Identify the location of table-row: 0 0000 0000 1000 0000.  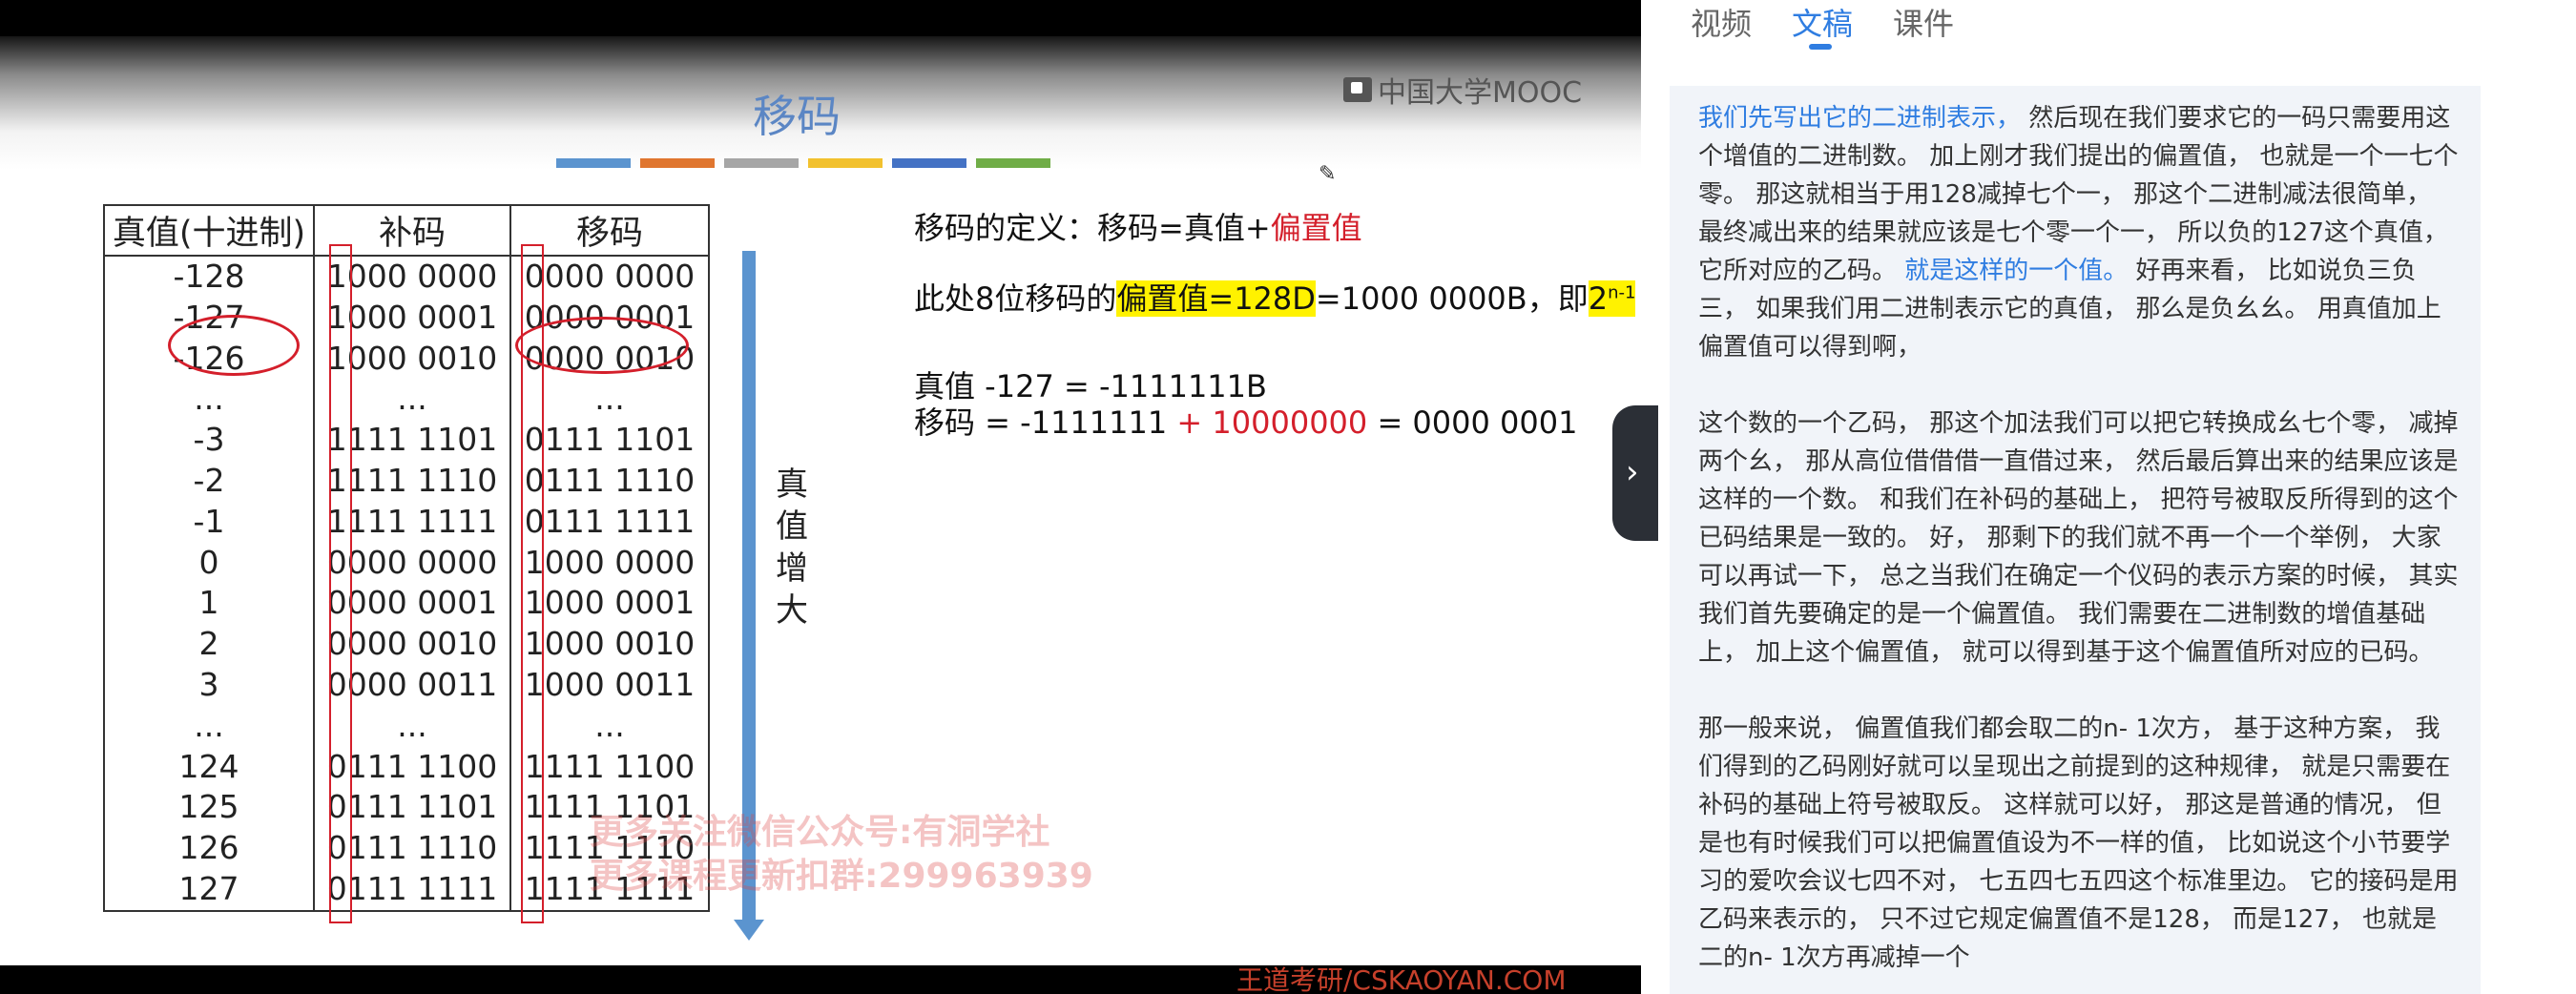
(406, 563).